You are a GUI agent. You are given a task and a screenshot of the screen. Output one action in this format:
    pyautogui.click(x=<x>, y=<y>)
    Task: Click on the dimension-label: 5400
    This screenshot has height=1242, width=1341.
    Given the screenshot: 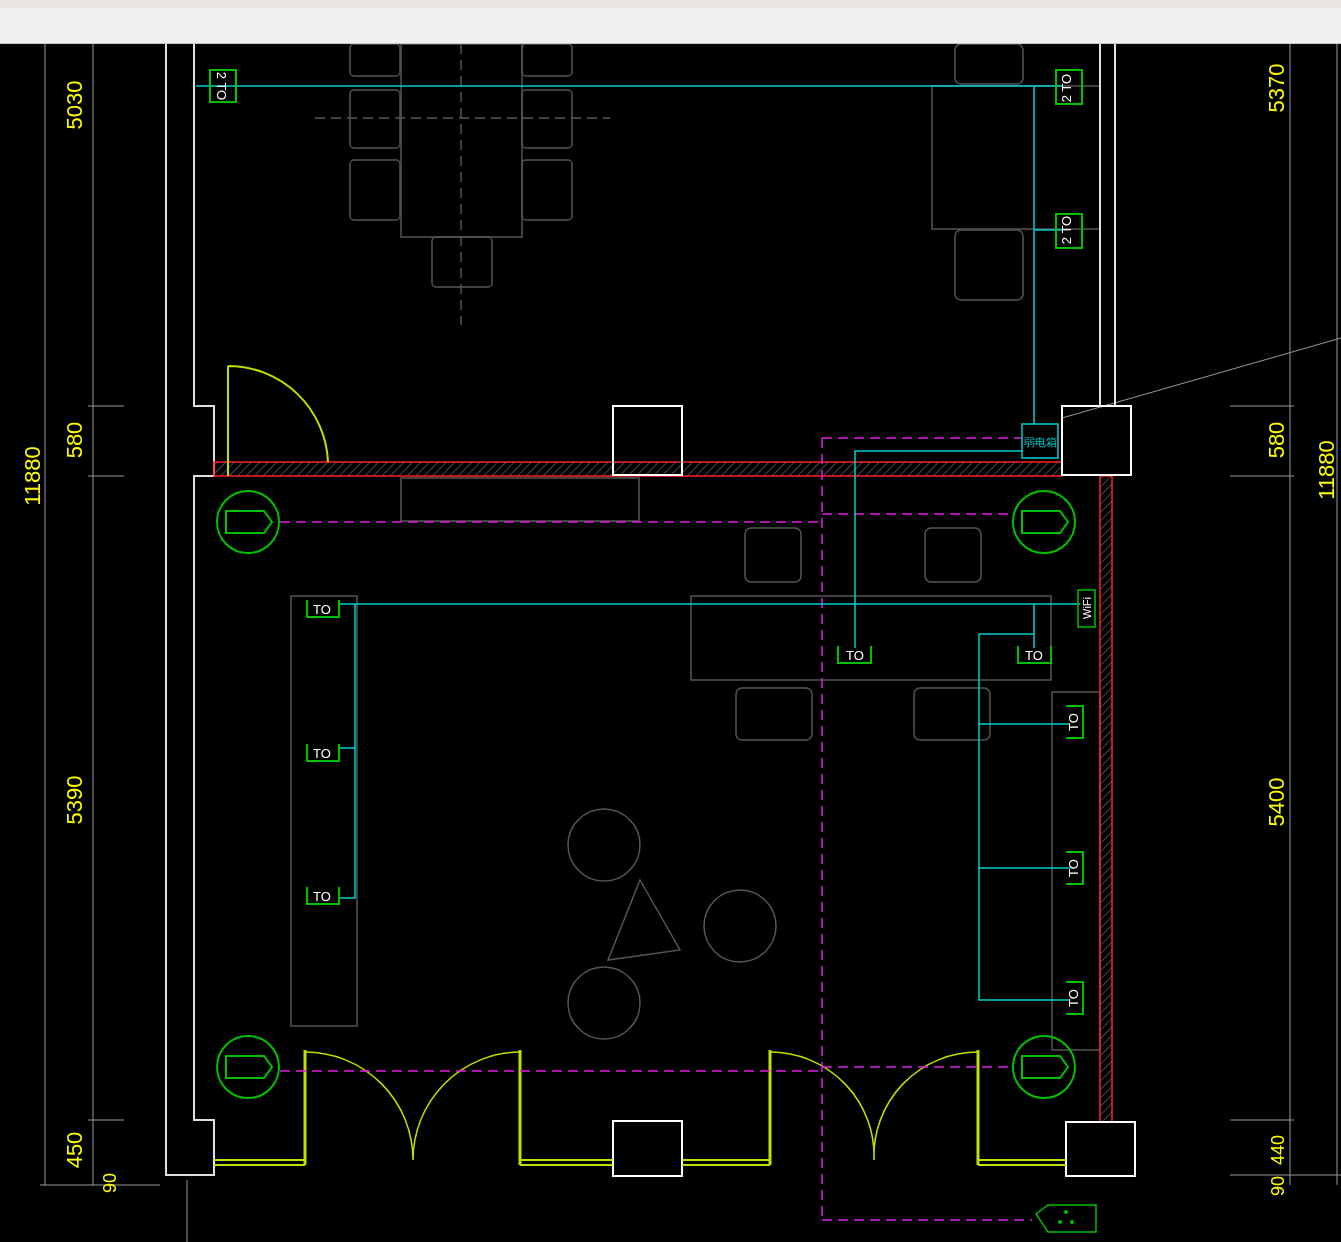 What is the action you would take?
    pyautogui.click(x=1276, y=802)
    